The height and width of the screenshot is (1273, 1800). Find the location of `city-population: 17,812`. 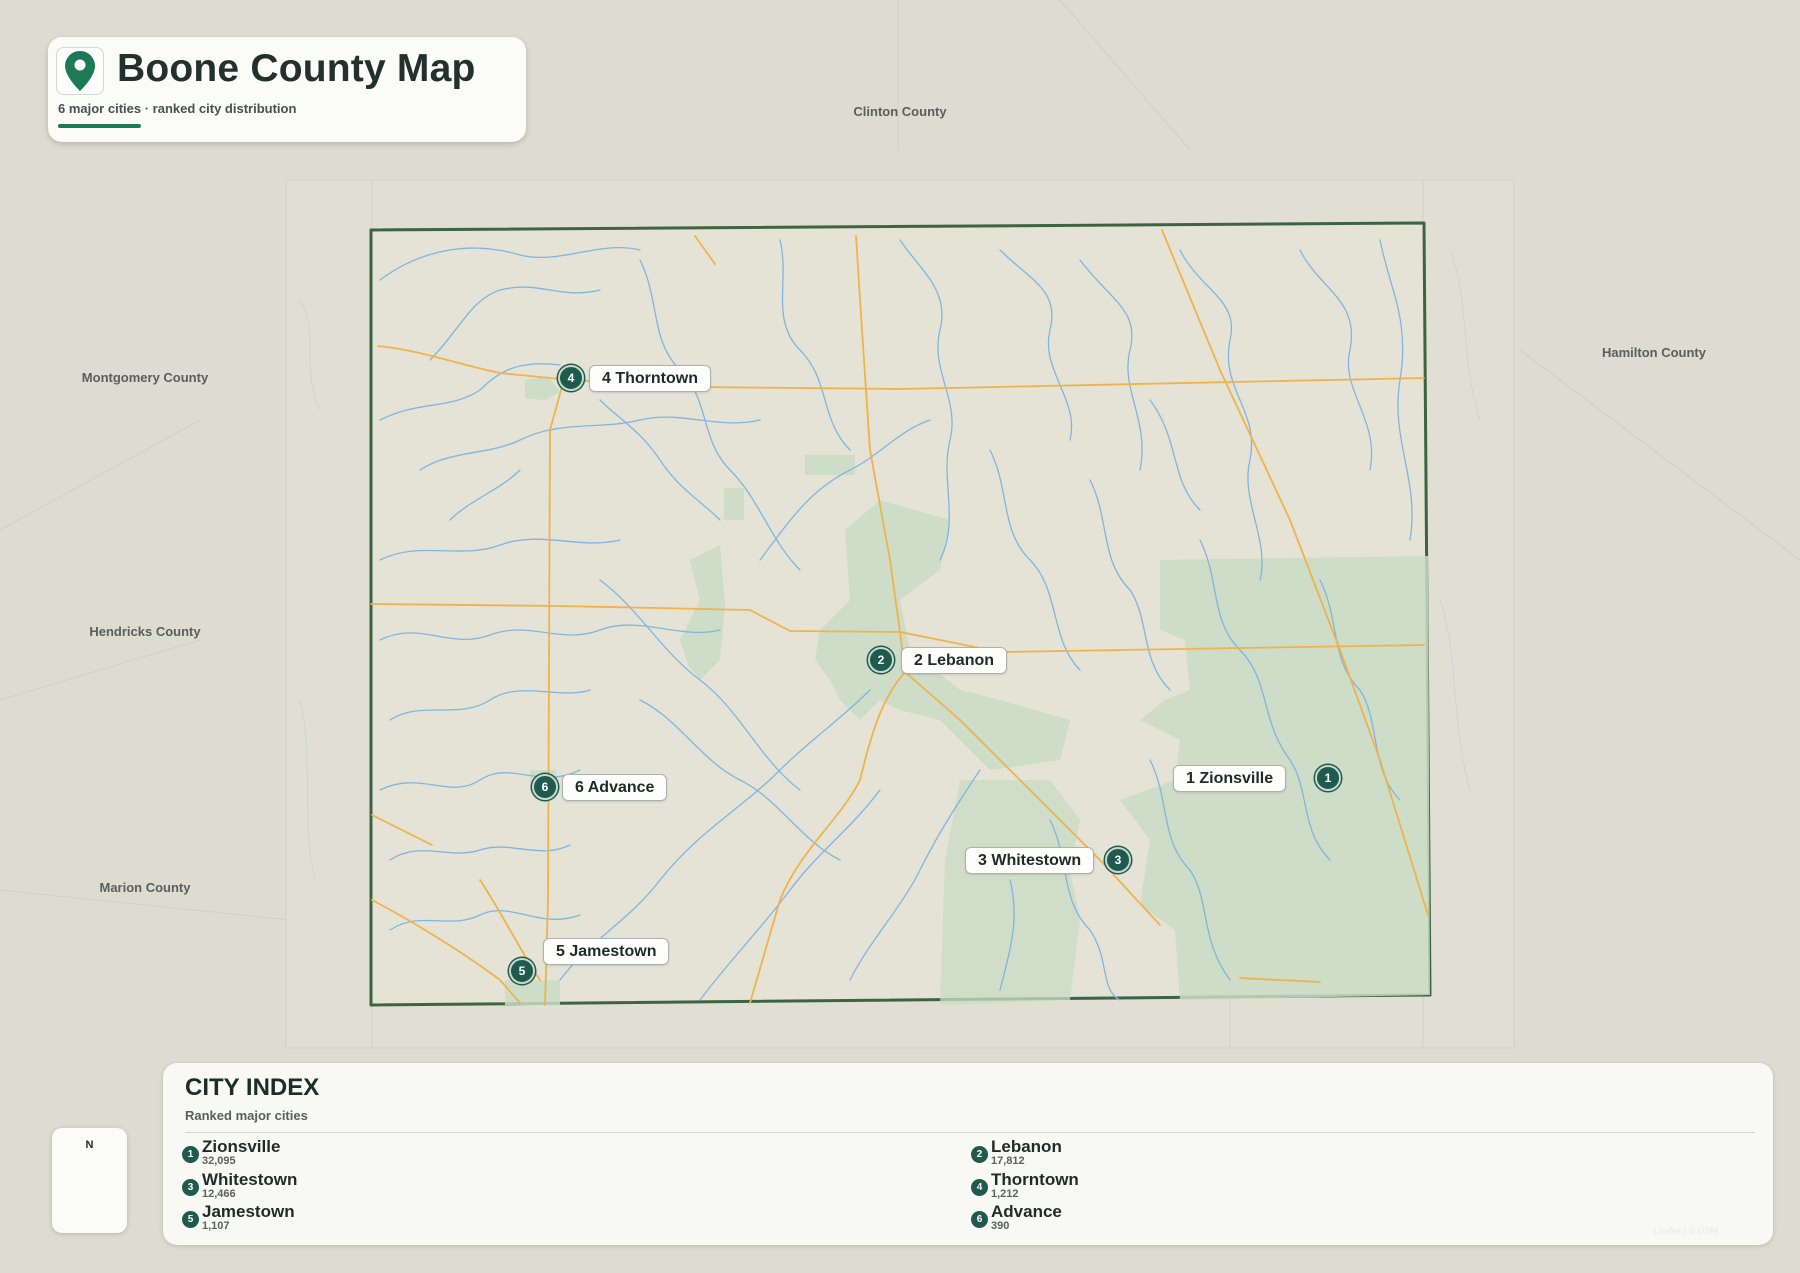

city-population: 17,812 is located at coordinates (1008, 1161).